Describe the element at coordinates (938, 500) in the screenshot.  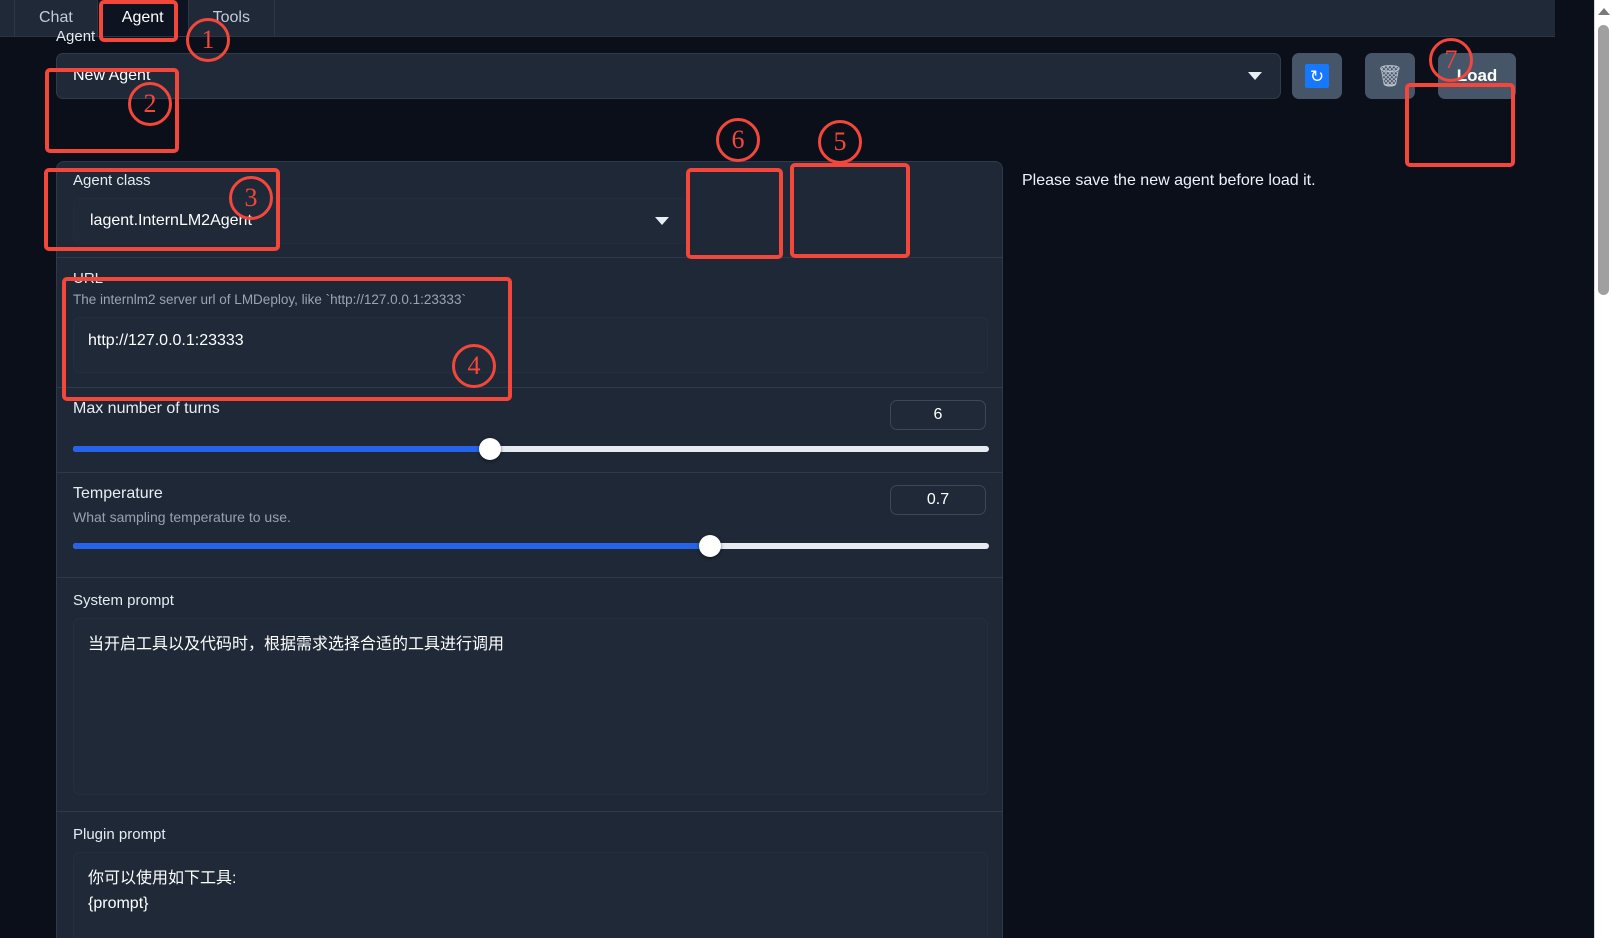
I see `temperature-value: 0.7` at that location.